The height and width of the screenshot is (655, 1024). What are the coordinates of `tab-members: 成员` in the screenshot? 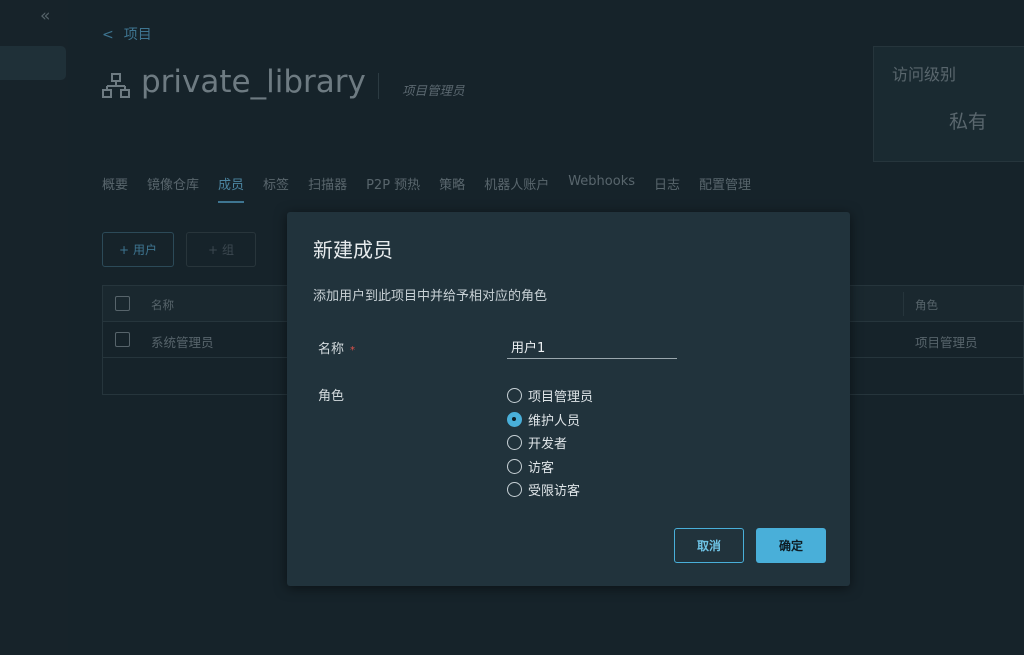 It's located at (231, 188).